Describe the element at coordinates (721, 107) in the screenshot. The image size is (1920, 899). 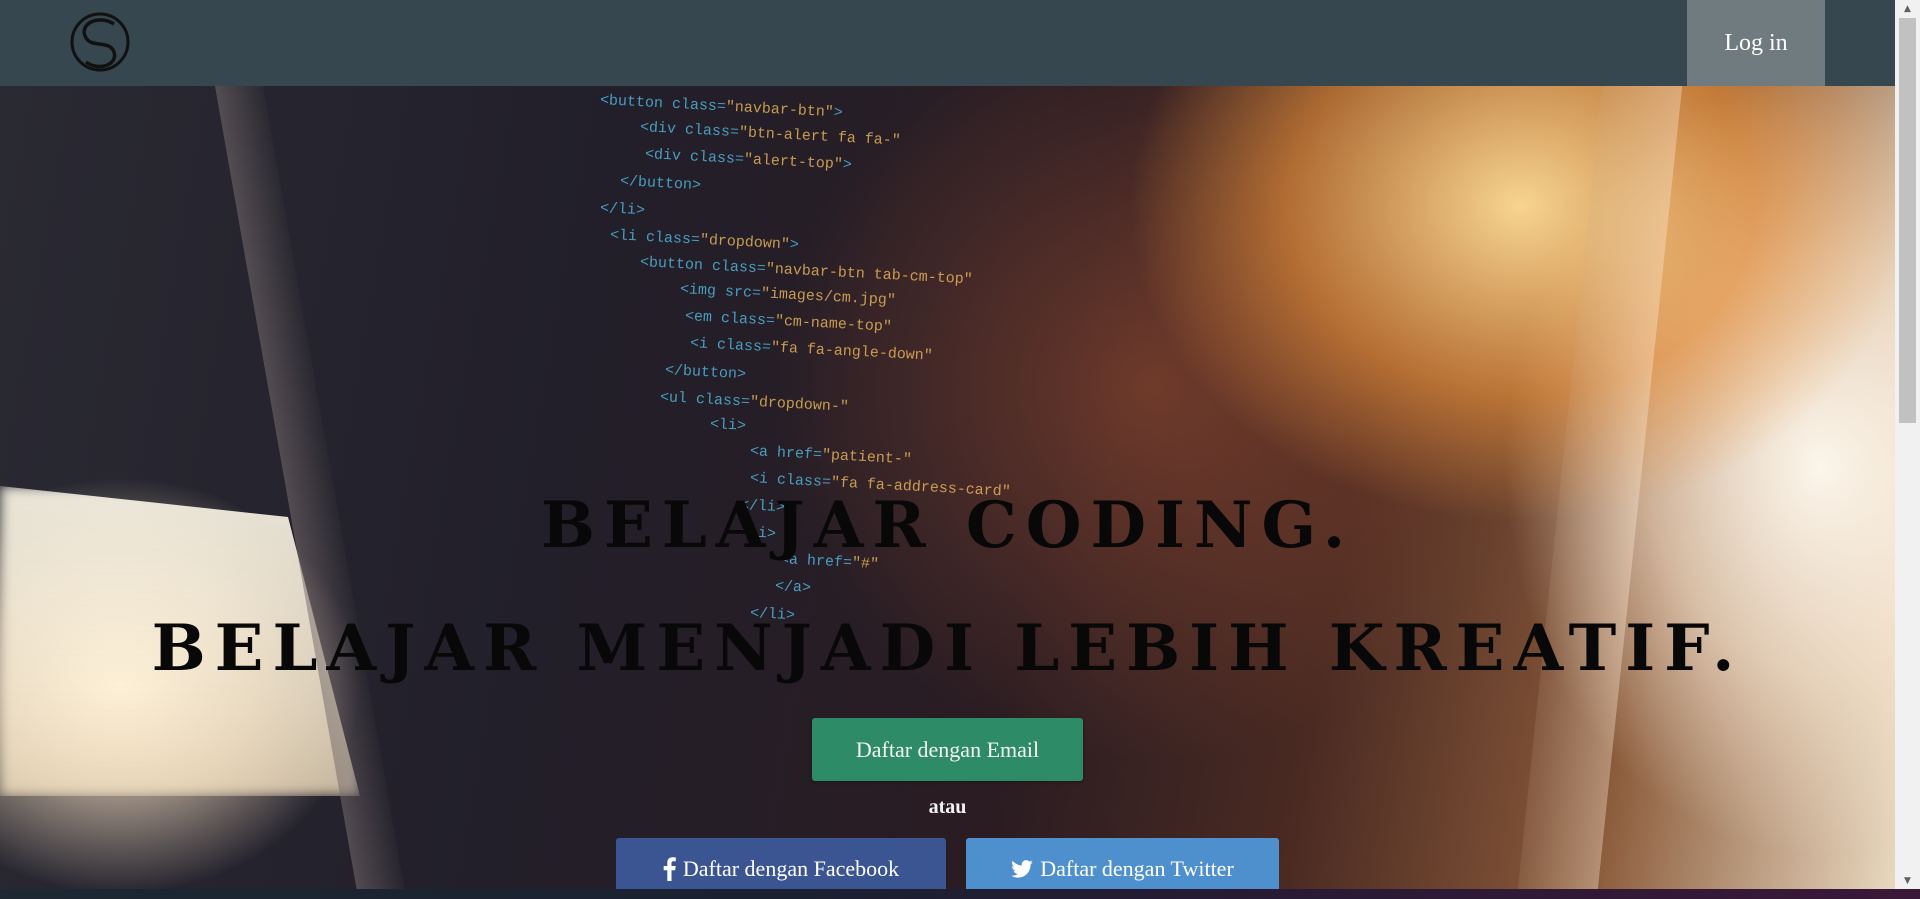
I see `code-line: <button class="navbar-btn">` at that location.